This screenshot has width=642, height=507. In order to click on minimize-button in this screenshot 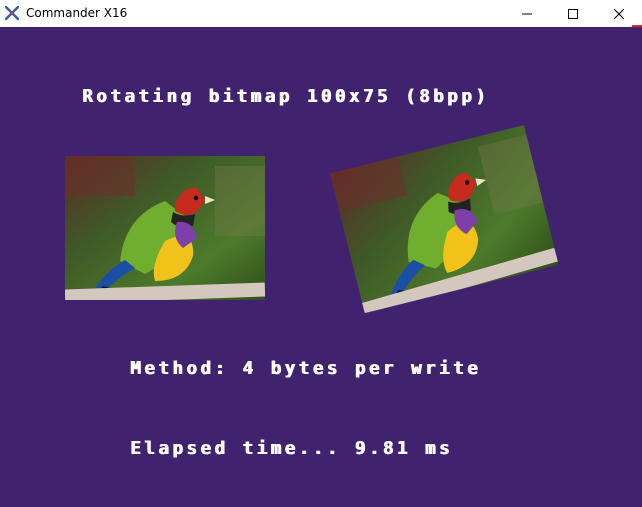, I will do `click(527, 13)`.